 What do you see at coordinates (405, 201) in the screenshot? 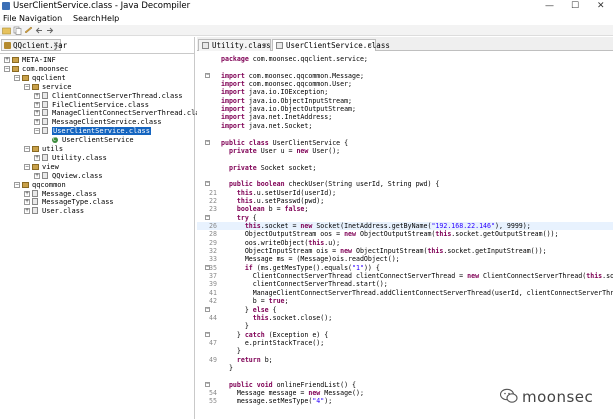
I see `code-line: 22 this.u.setPasswd(pwd);` at bounding box center [405, 201].